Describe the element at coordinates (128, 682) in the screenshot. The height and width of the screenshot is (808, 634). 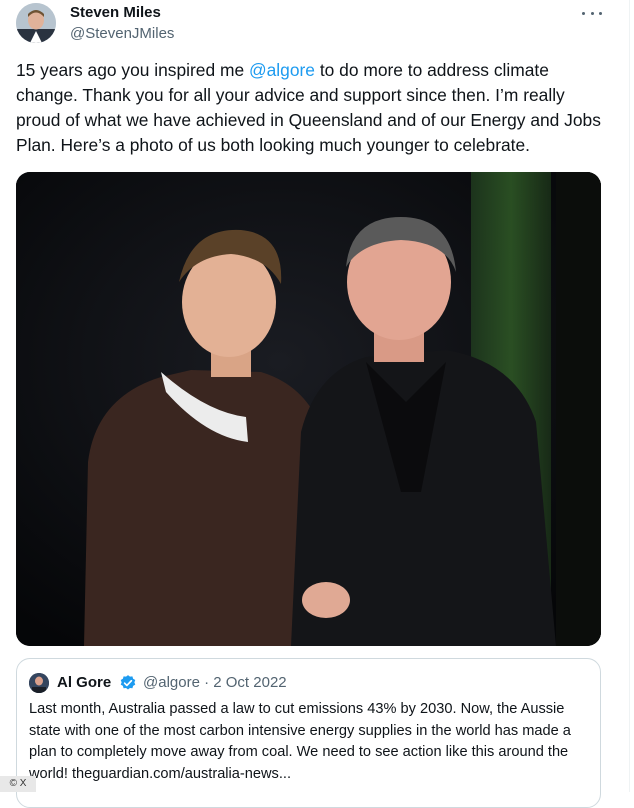
I see `verified-badge-icon` at that location.